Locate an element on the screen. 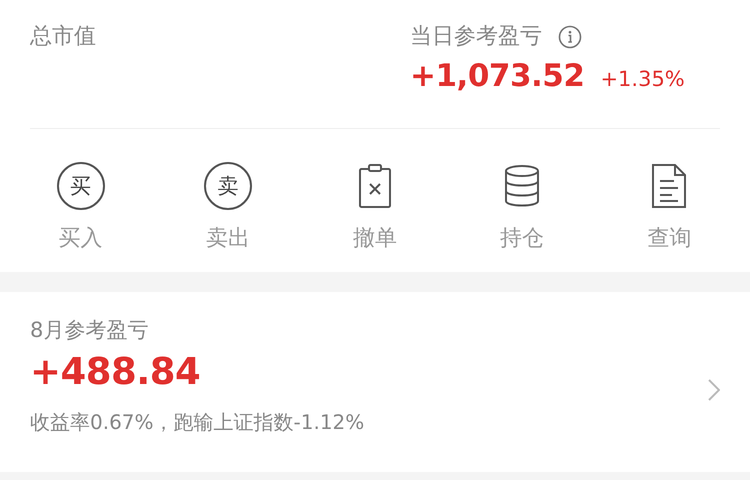 The image size is (750, 480). daily-pl-label: 当日参考盈亏 is located at coordinates (476, 37).